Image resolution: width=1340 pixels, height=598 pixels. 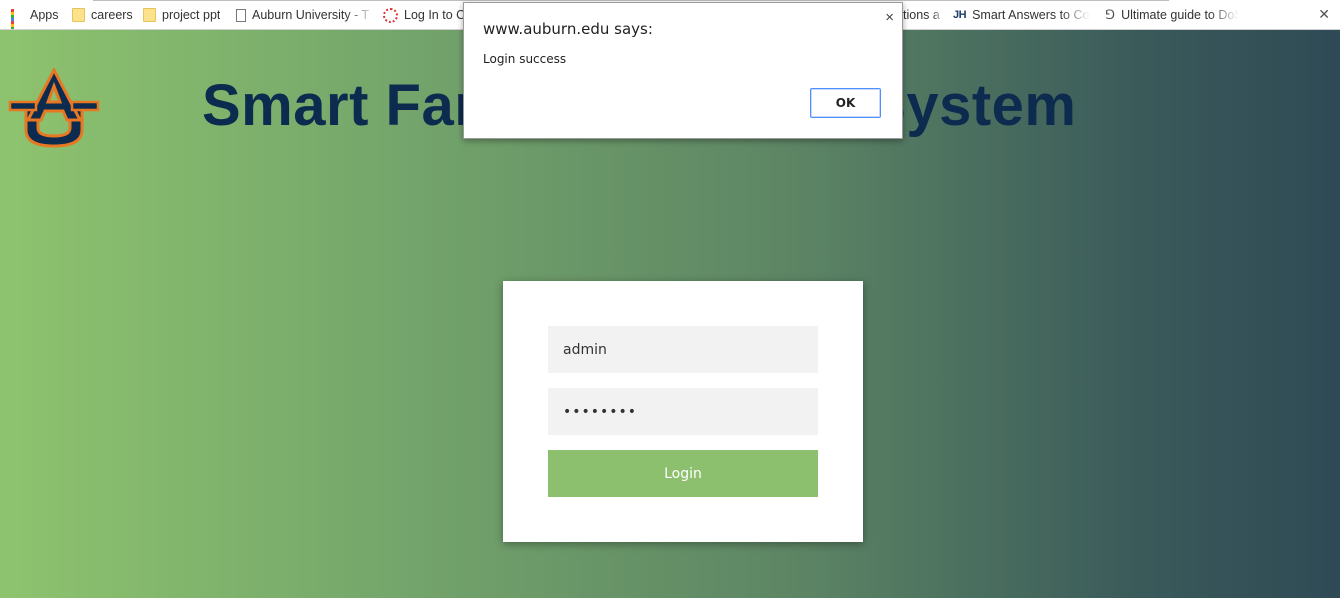 What do you see at coordinates (568, 29) in the screenshot?
I see `dialog-title: www.auburn.edu says:` at bounding box center [568, 29].